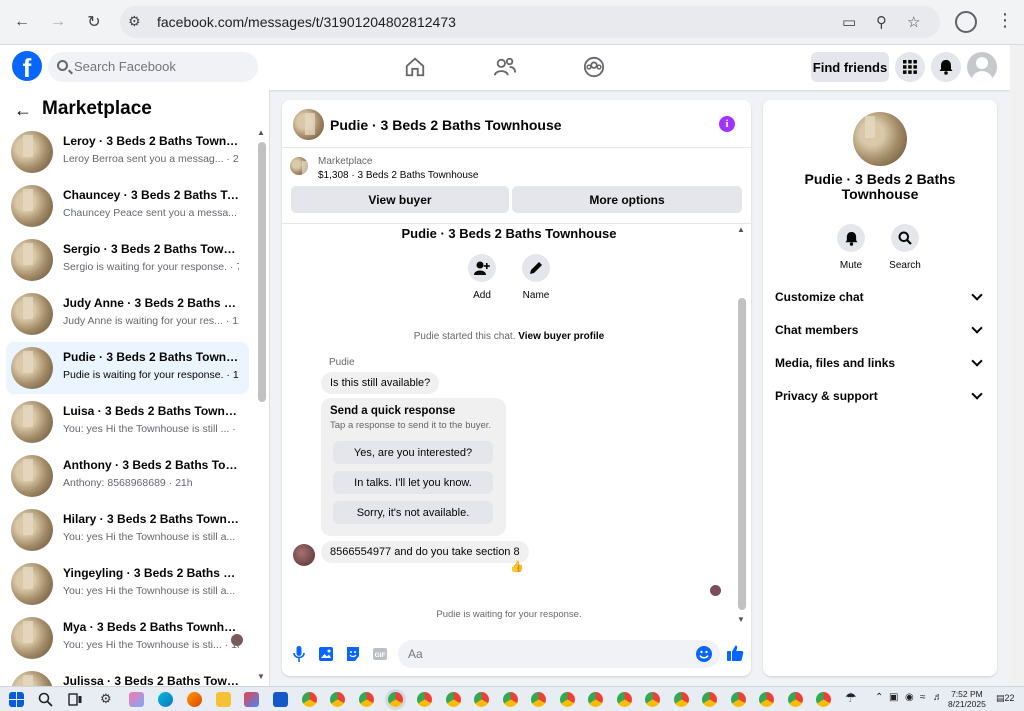  I want to click on quick-reply-button: Yes, are you interested?, so click(413, 452).